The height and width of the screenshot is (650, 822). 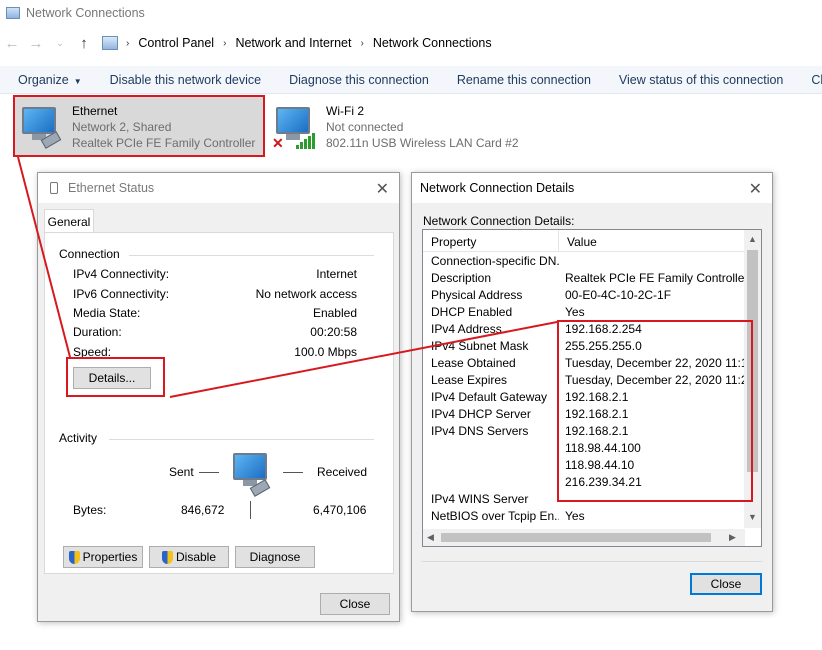 I want to click on adapter-device: Realtek PCIe FE Family Controller, so click(x=164, y=143).